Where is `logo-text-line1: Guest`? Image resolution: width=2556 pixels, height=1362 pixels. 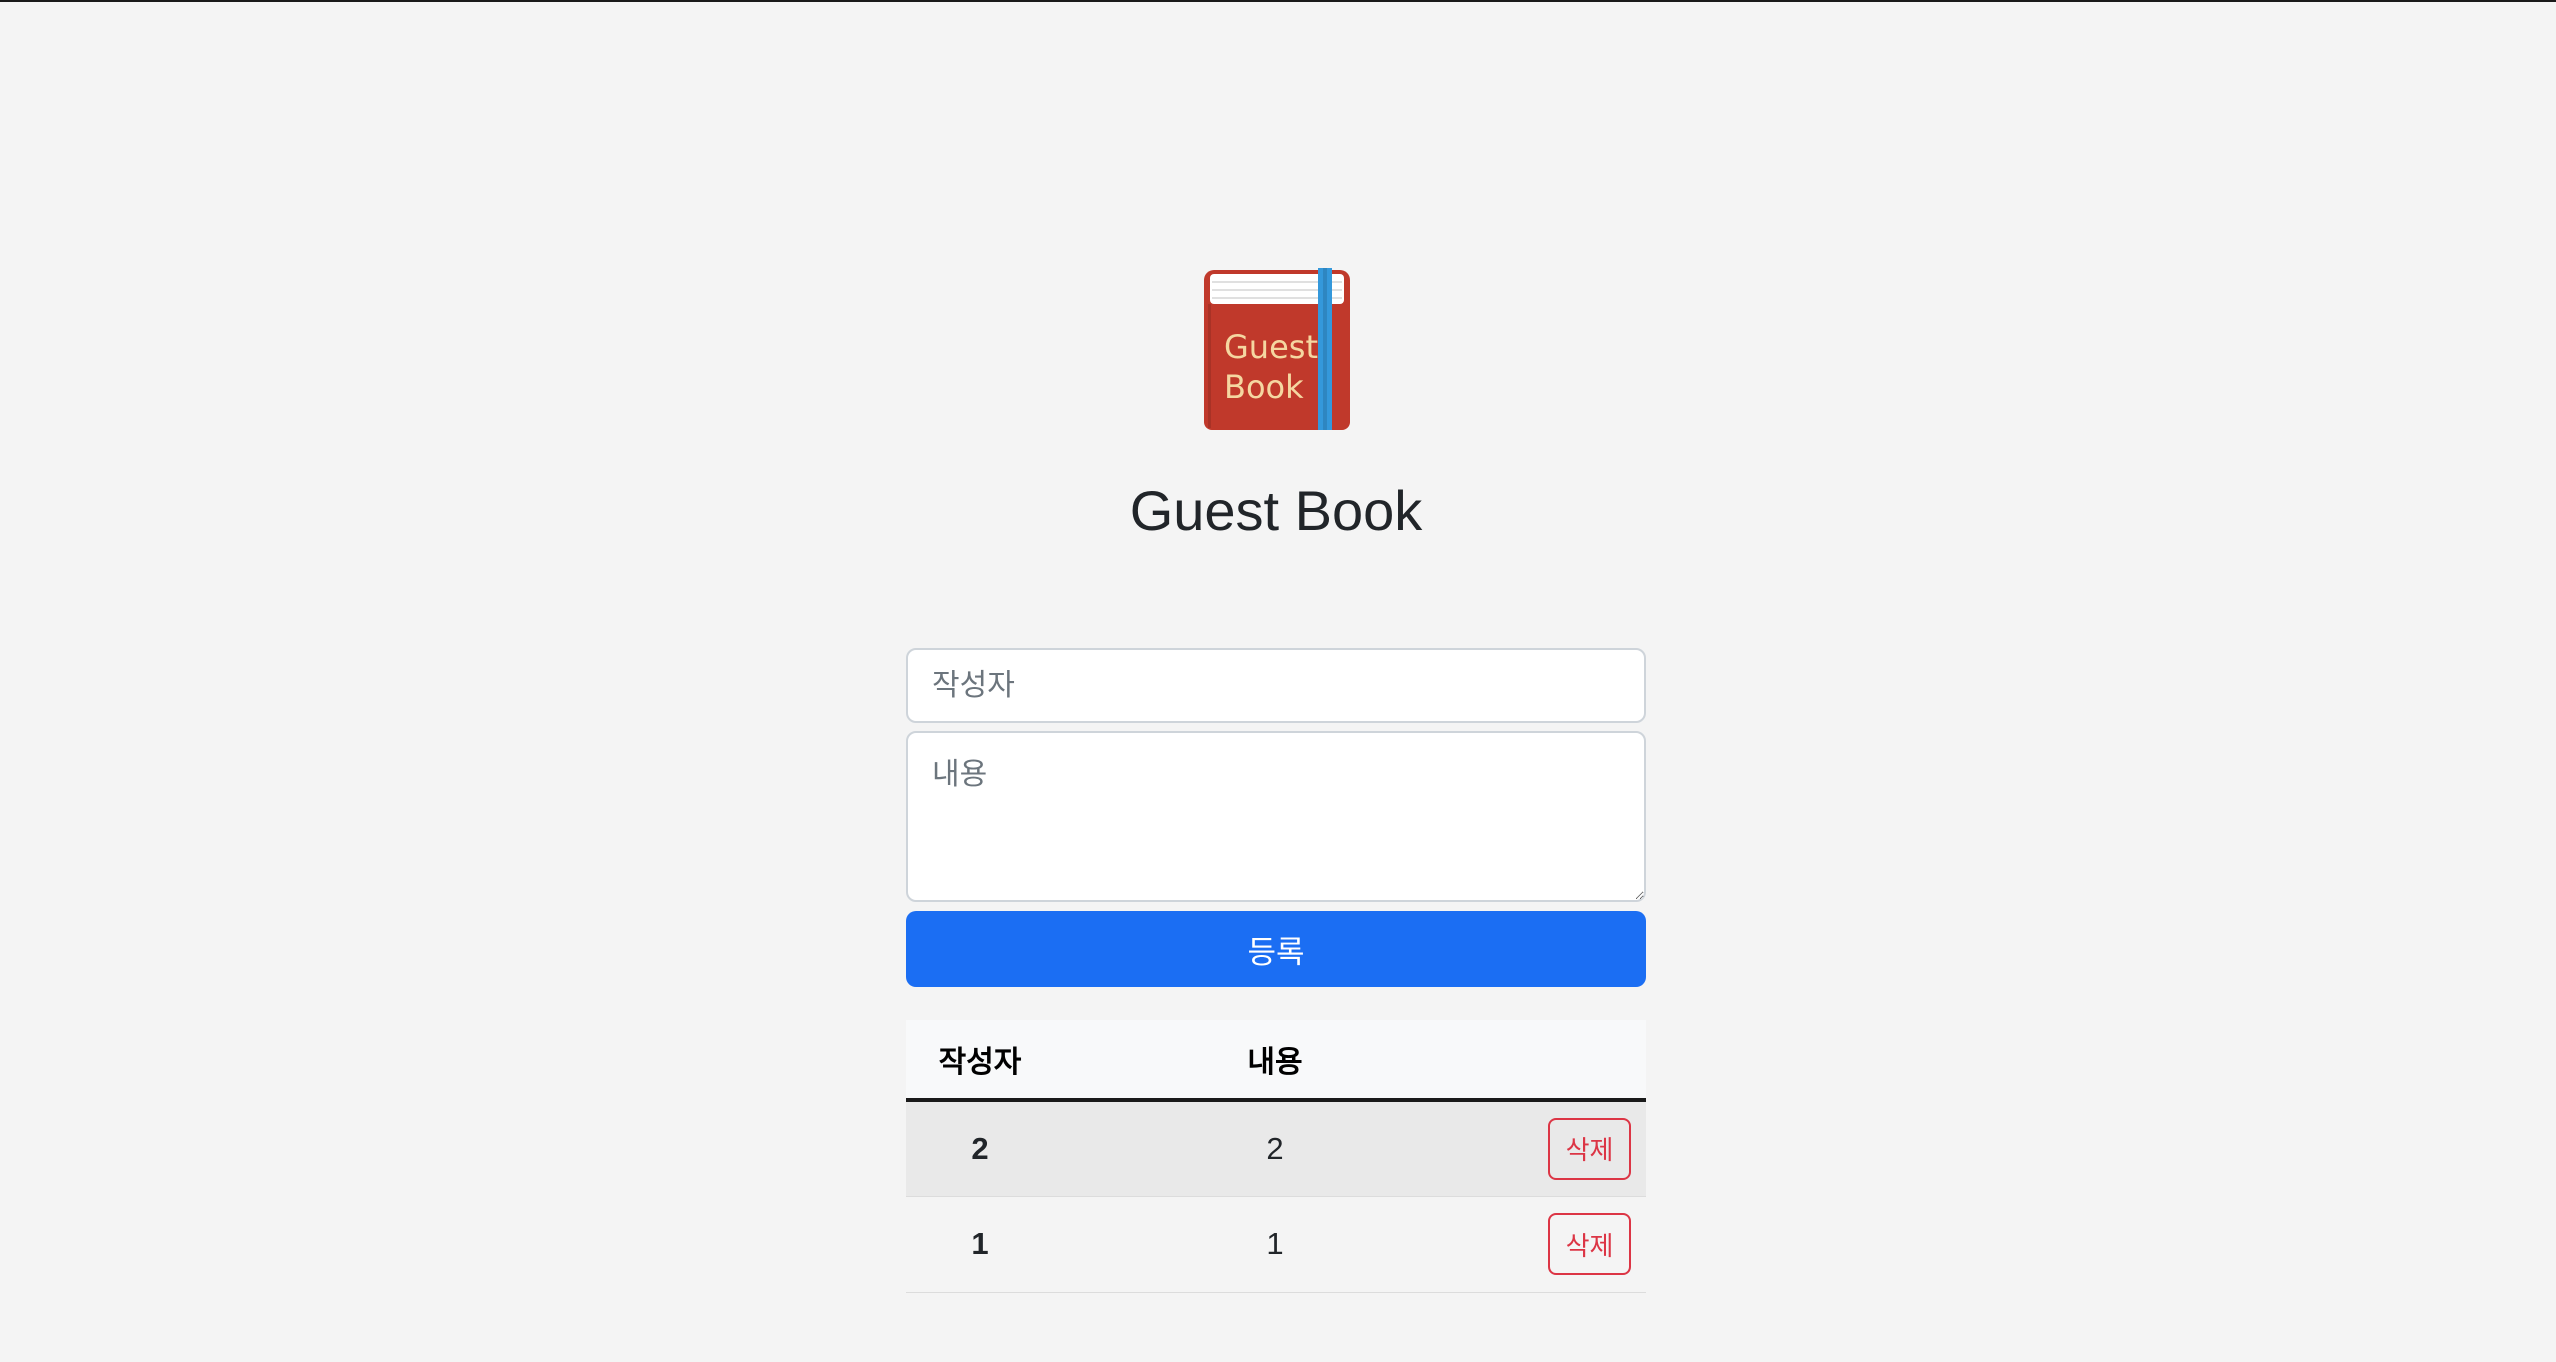
logo-text-line1: Guest is located at coordinates (1271, 347).